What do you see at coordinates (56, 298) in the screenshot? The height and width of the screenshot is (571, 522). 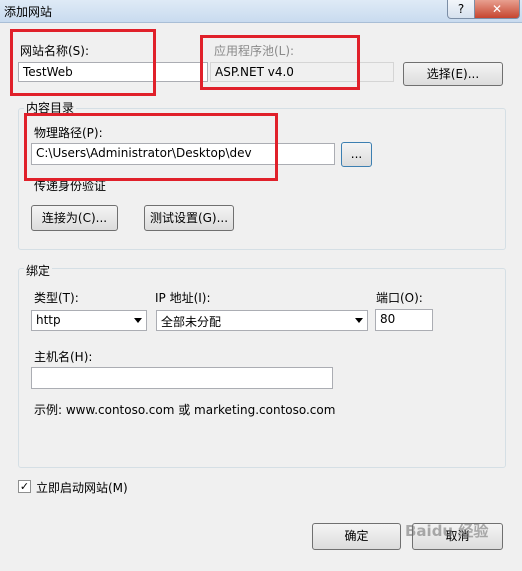 I see `type-label: 类型(T):` at bounding box center [56, 298].